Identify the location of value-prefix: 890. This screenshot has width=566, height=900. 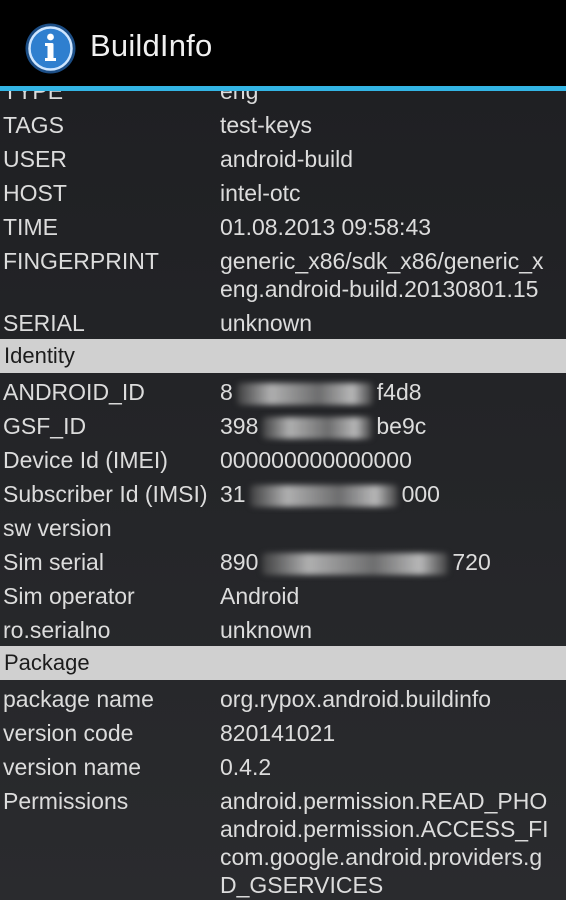
(239, 562).